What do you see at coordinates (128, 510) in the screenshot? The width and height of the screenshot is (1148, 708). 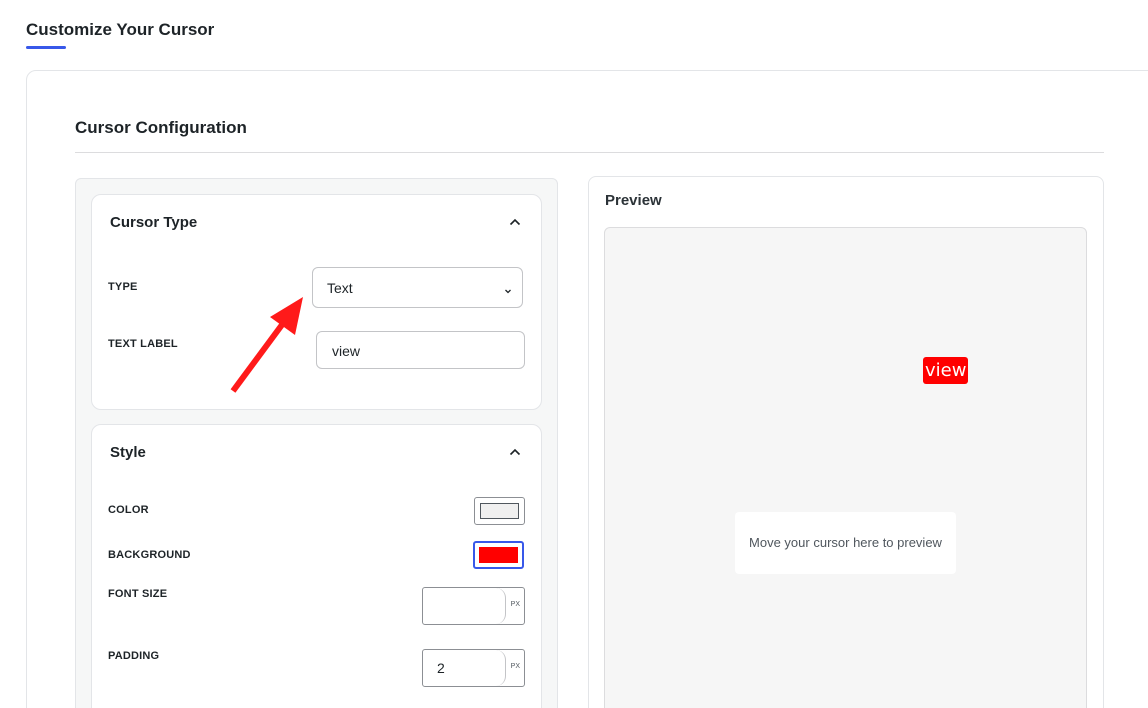 I see `color-label: COLOR` at bounding box center [128, 510].